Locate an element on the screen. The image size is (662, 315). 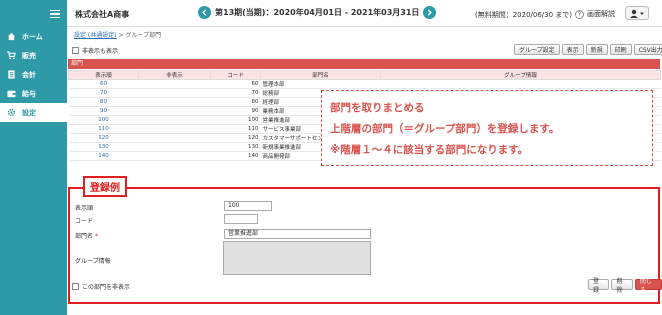
name-label: 部門名 * is located at coordinates (86, 235).